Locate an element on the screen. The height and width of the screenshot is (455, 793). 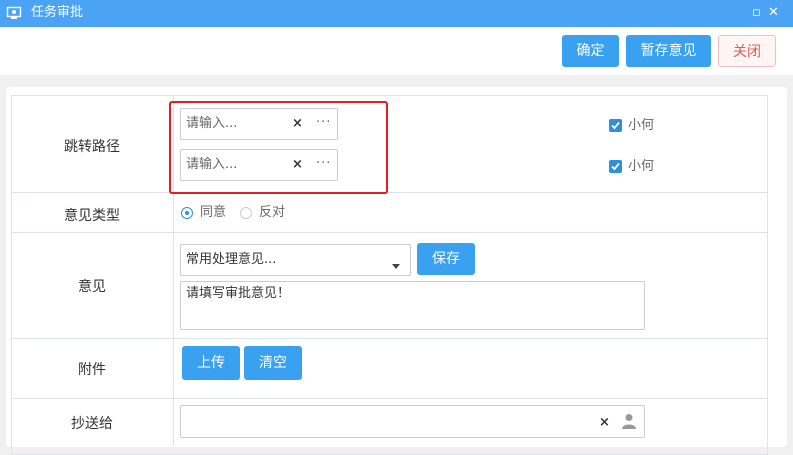
radio-oppose is located at coordinates (246, 213).